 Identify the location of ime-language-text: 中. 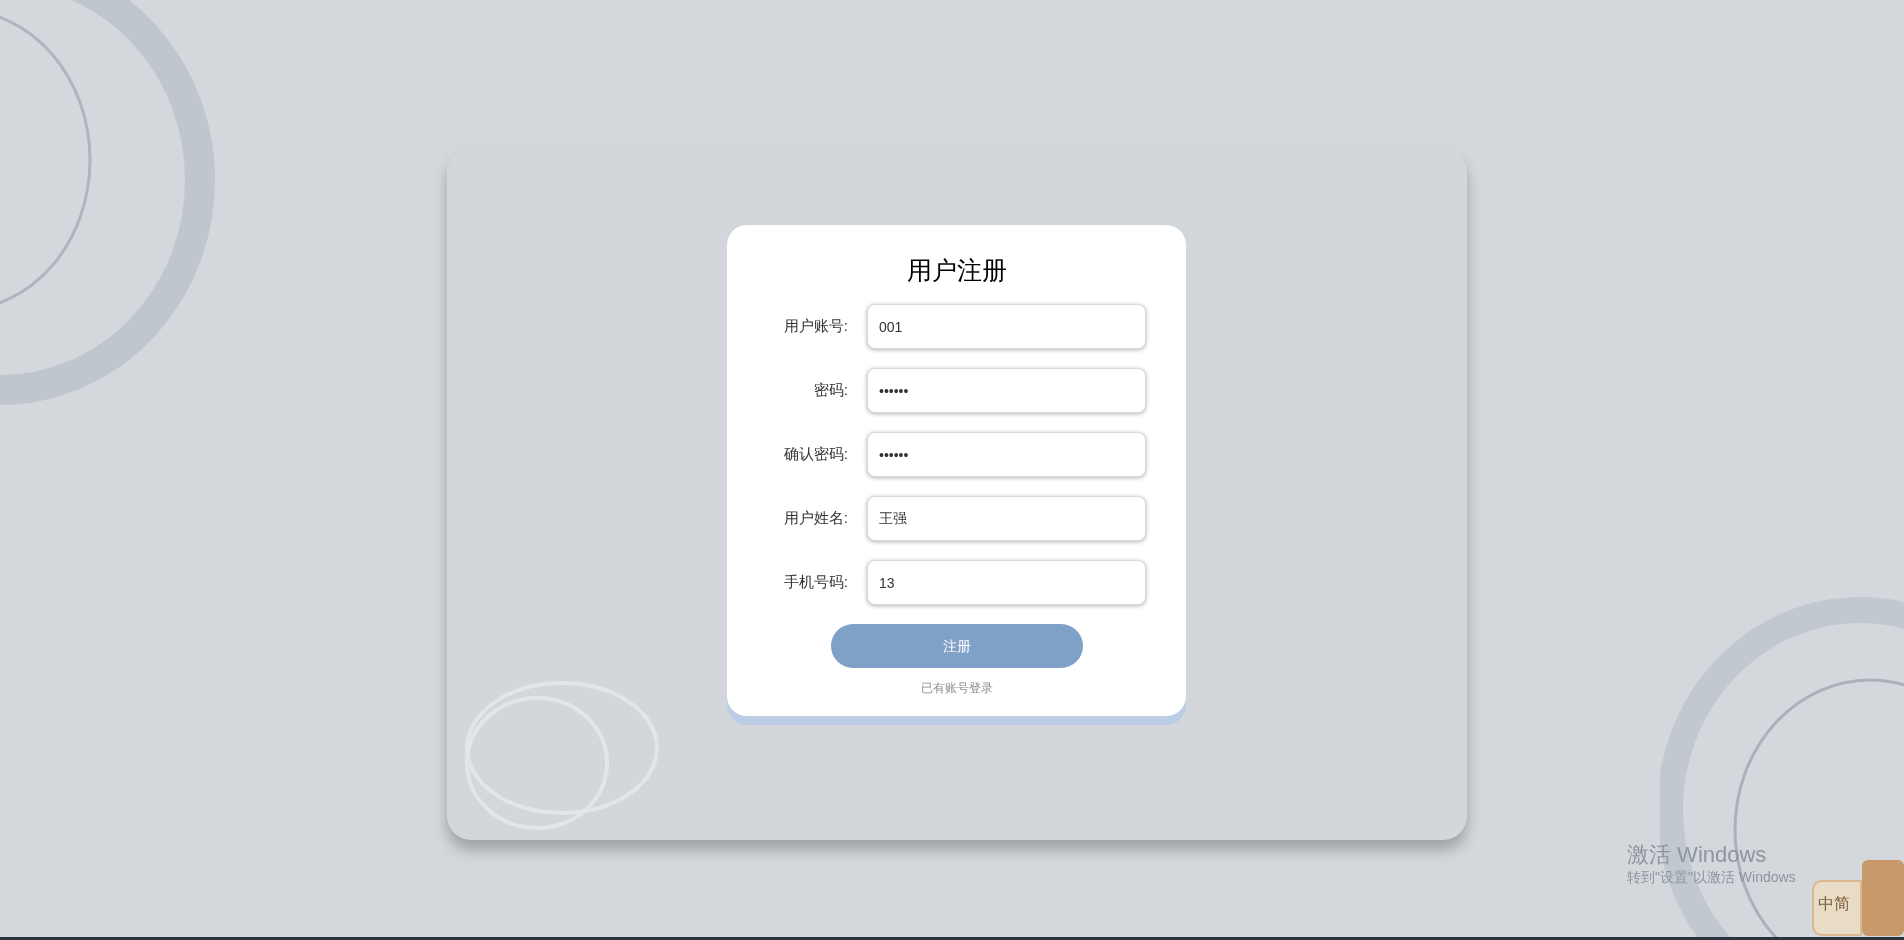
(1826, 904).